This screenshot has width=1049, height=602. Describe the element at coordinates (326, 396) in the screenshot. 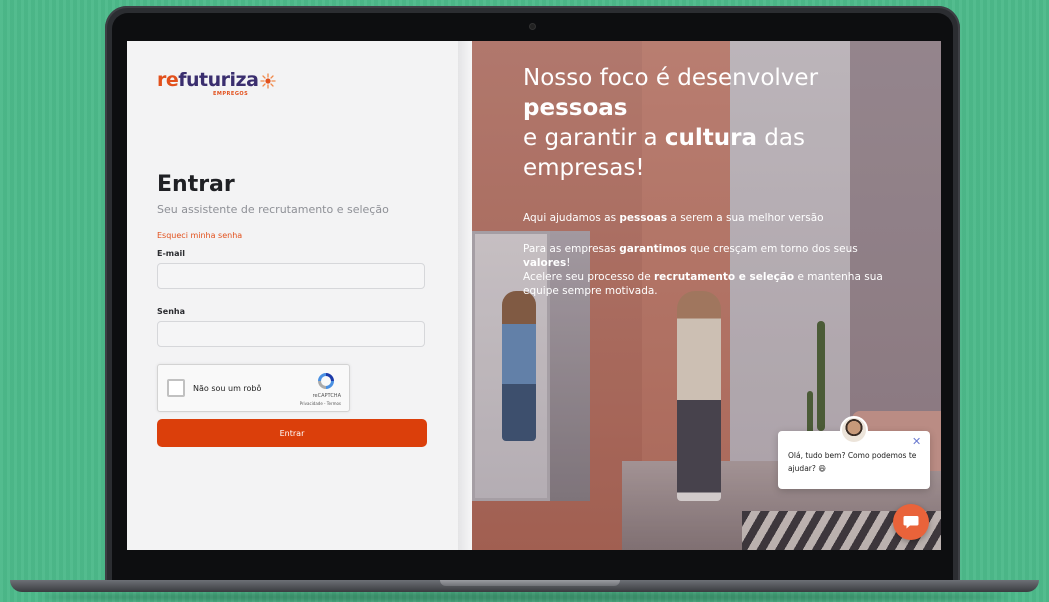

I see `recaptcha-brand: reCAPTCHA` at that location.